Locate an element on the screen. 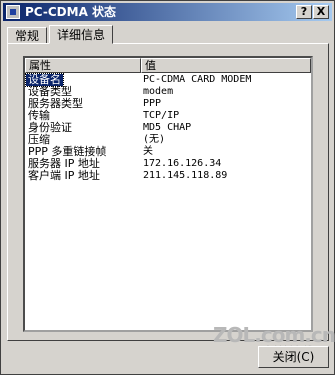 This screenshot has width=335, height=375. column-header-value: 值 is located at coordinates (226, 65).